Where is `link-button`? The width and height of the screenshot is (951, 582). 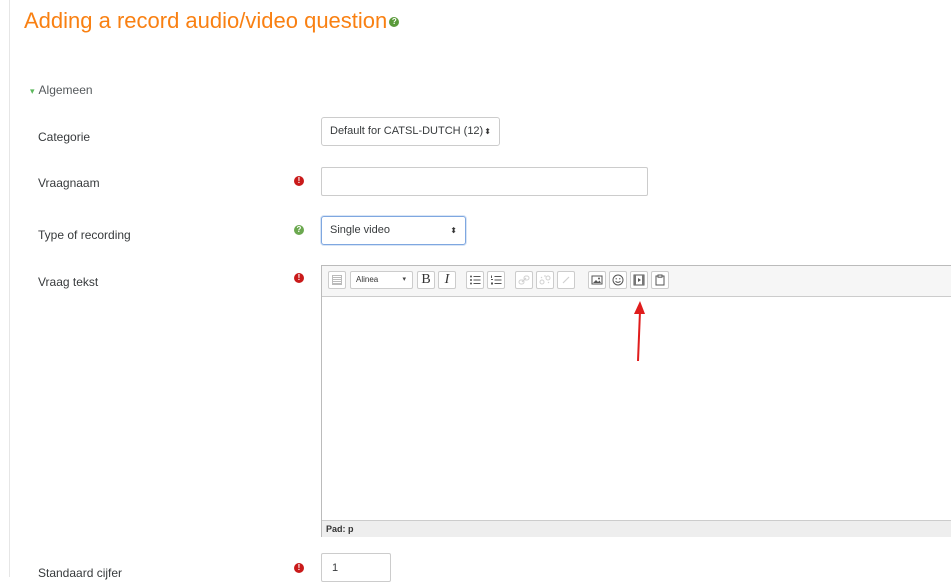 link-button is located at coordinates (524, 280).